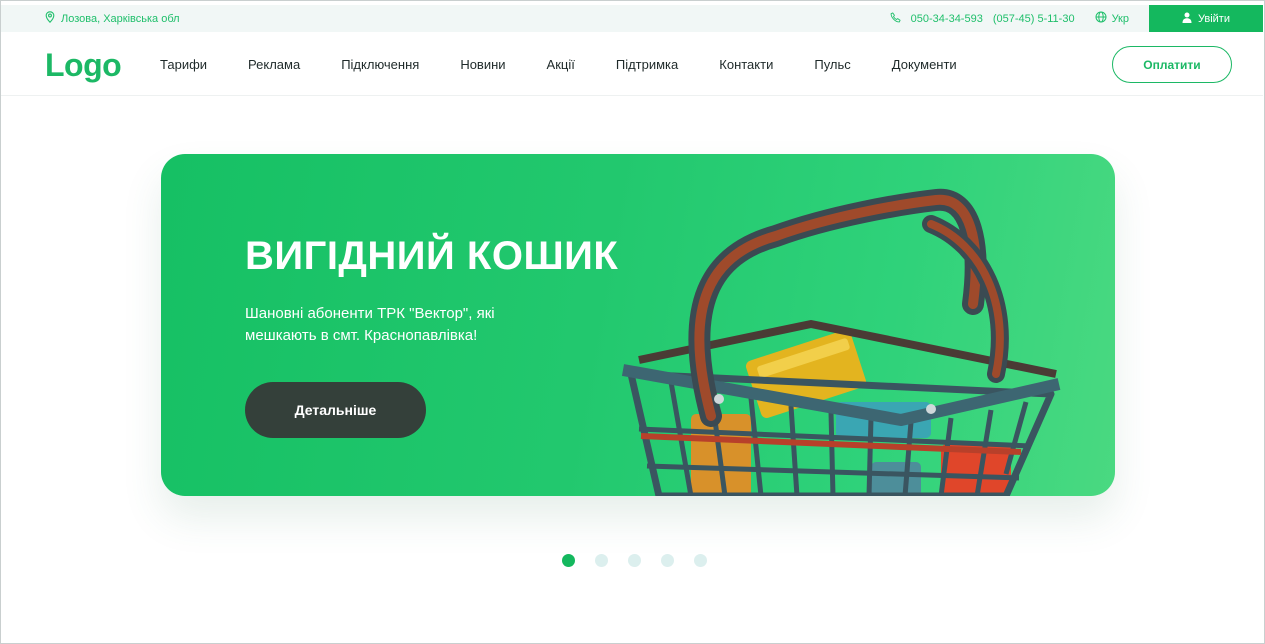  Describe the element at coordinates (50, 18) in the screenshot. I see `map-pin-icon` at that location.